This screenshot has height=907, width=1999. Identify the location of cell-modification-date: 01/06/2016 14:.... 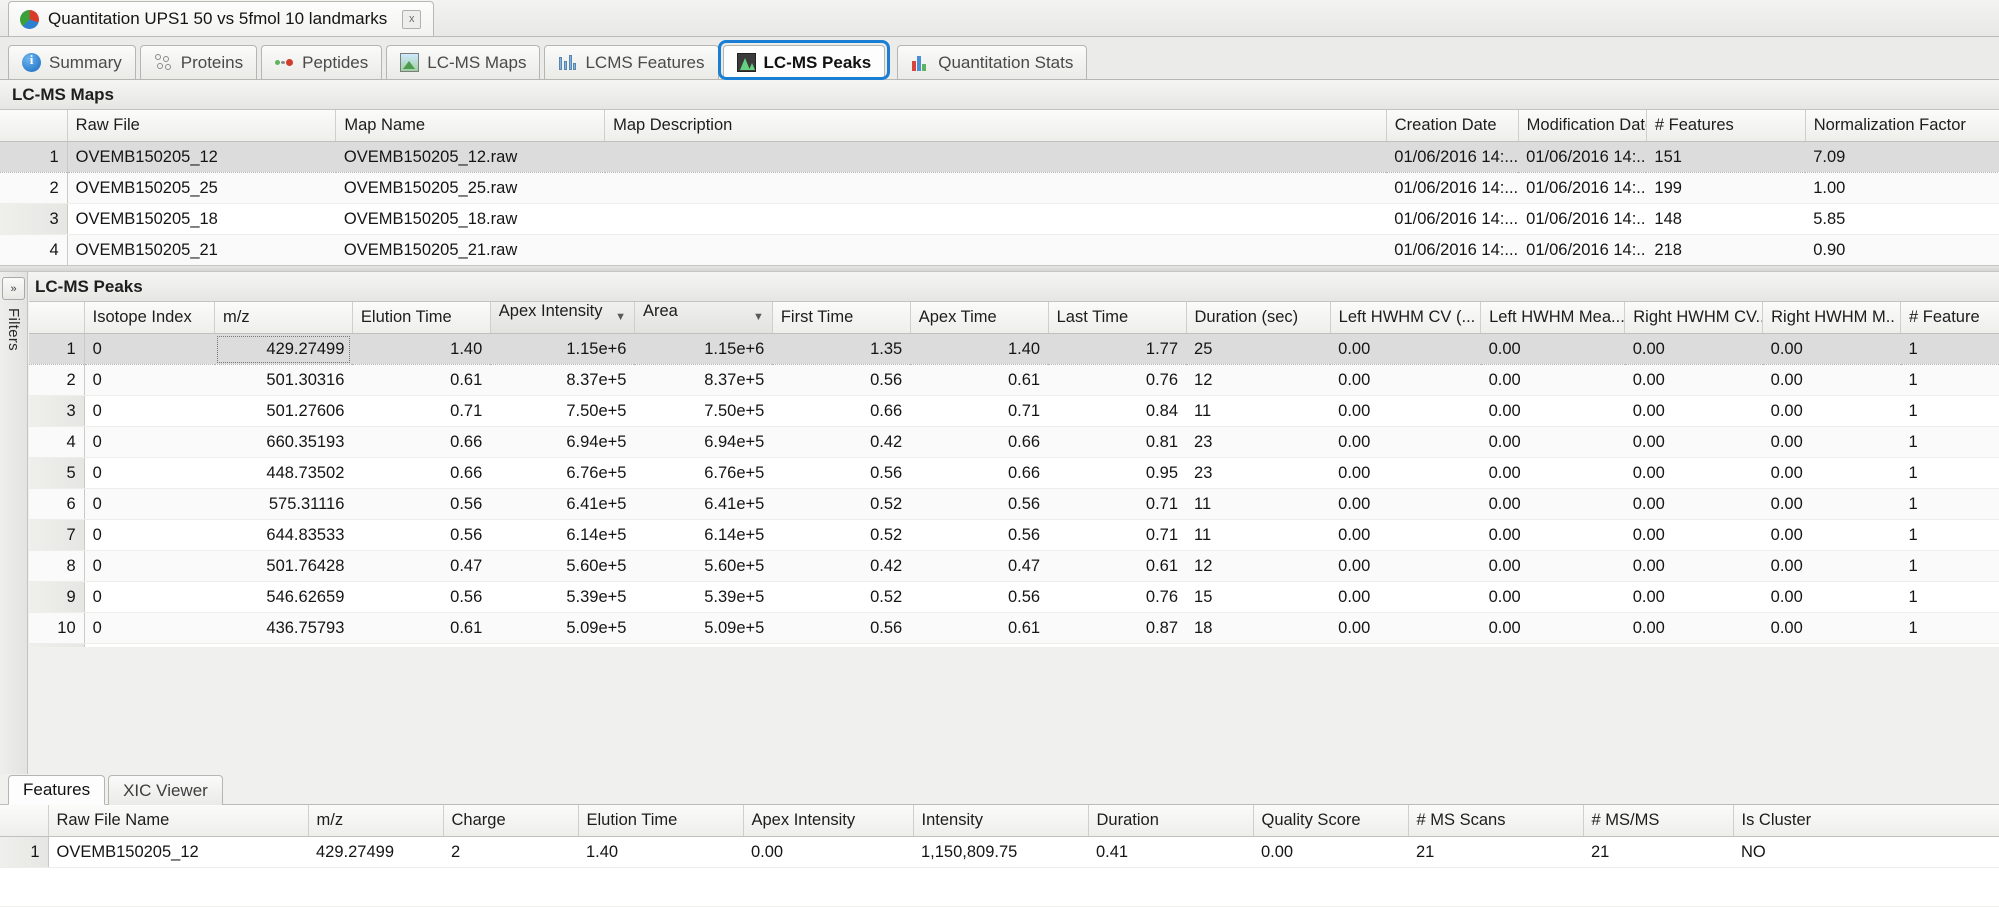
(1582, 157).